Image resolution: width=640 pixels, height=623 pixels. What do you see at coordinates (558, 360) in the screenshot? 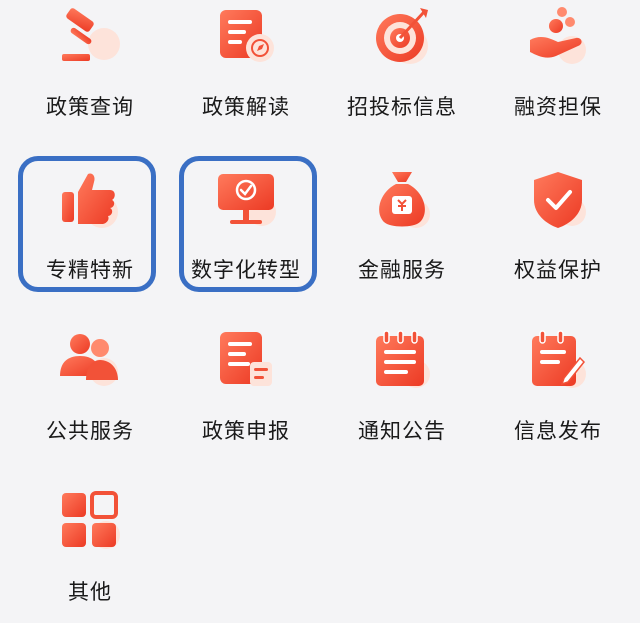
I see `document-edit-icon` at bounding box center [558, 360].